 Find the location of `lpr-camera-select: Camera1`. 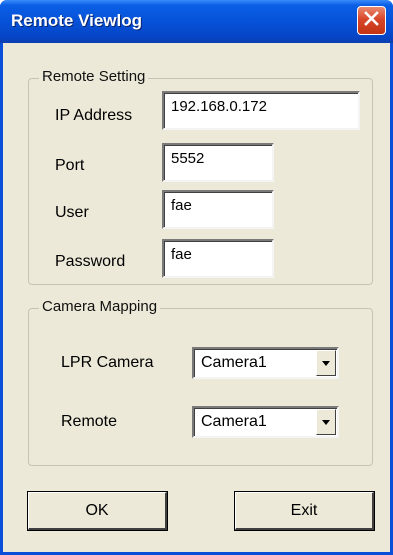

lpr-camera-select: Camera1 is located at coordinates (265, 363).